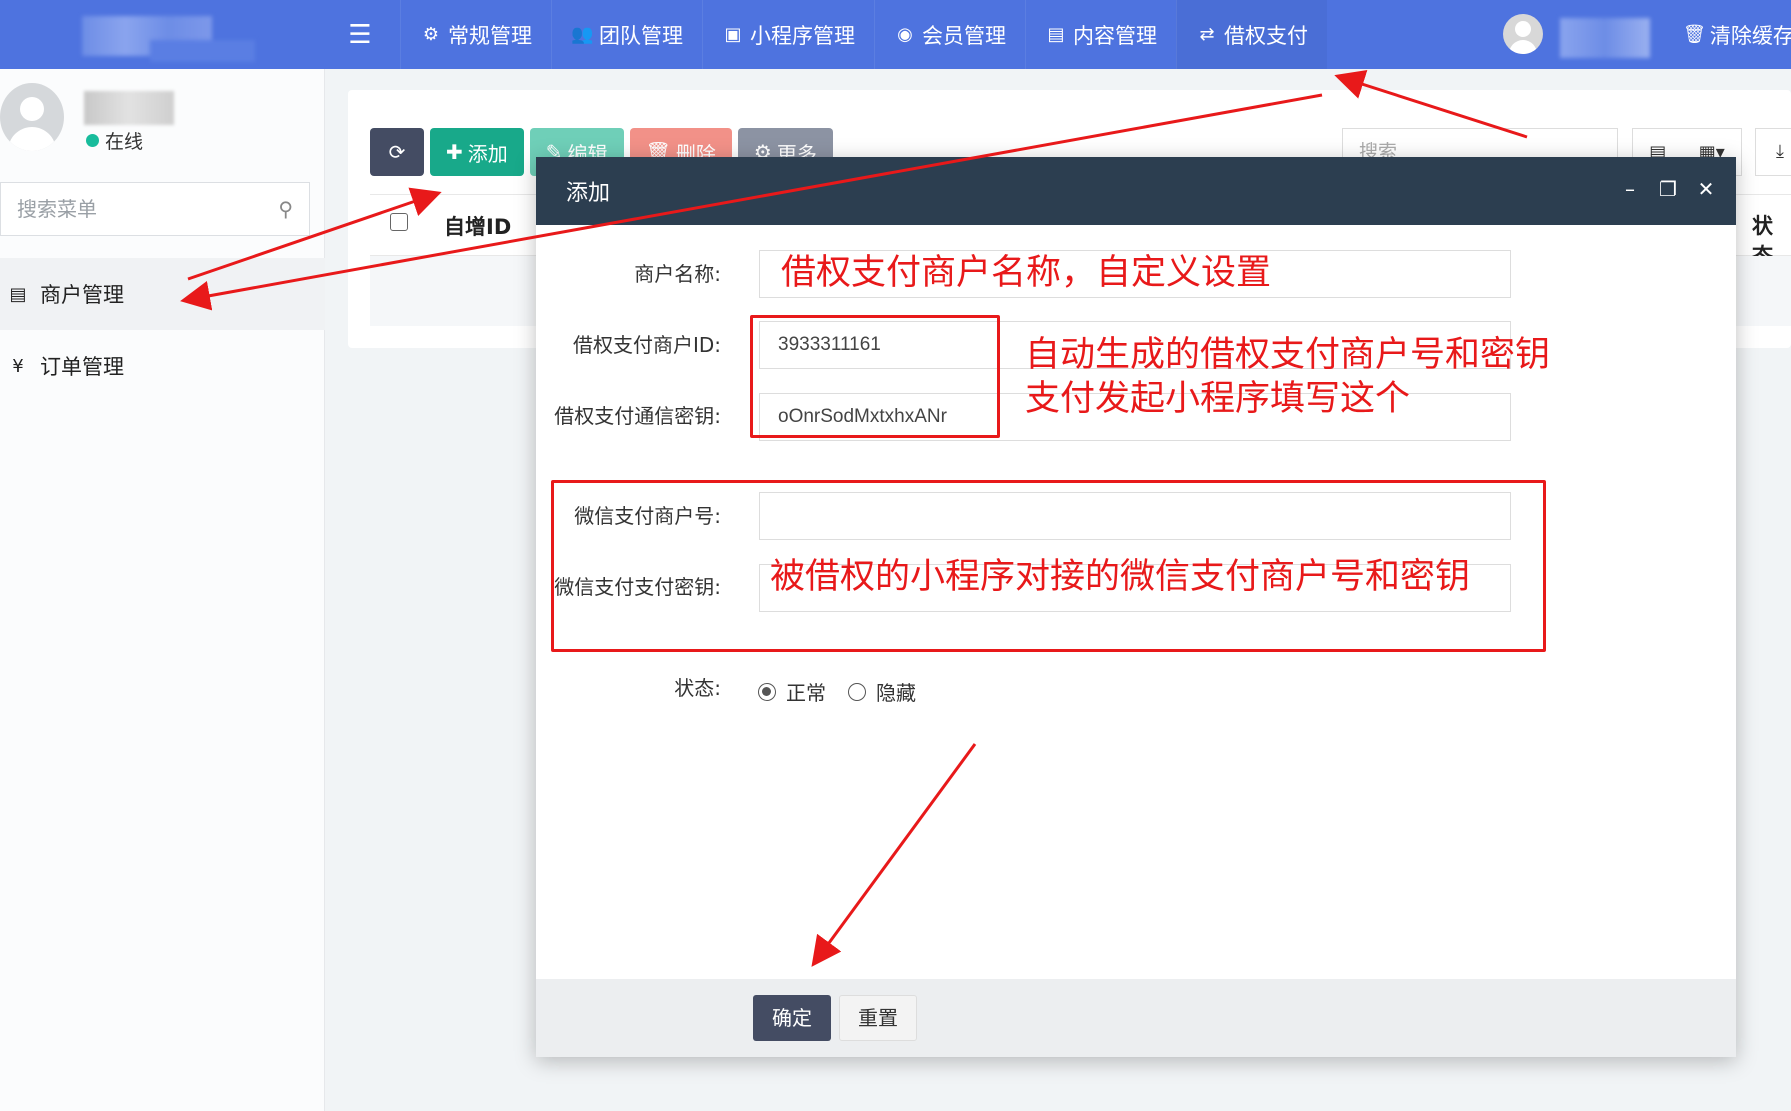 This screenshot has height=1111, width=1791. Describe the element at coordinates (641, 35) in the screenshot. I see `nav-item-label: 团队管理` at that location.